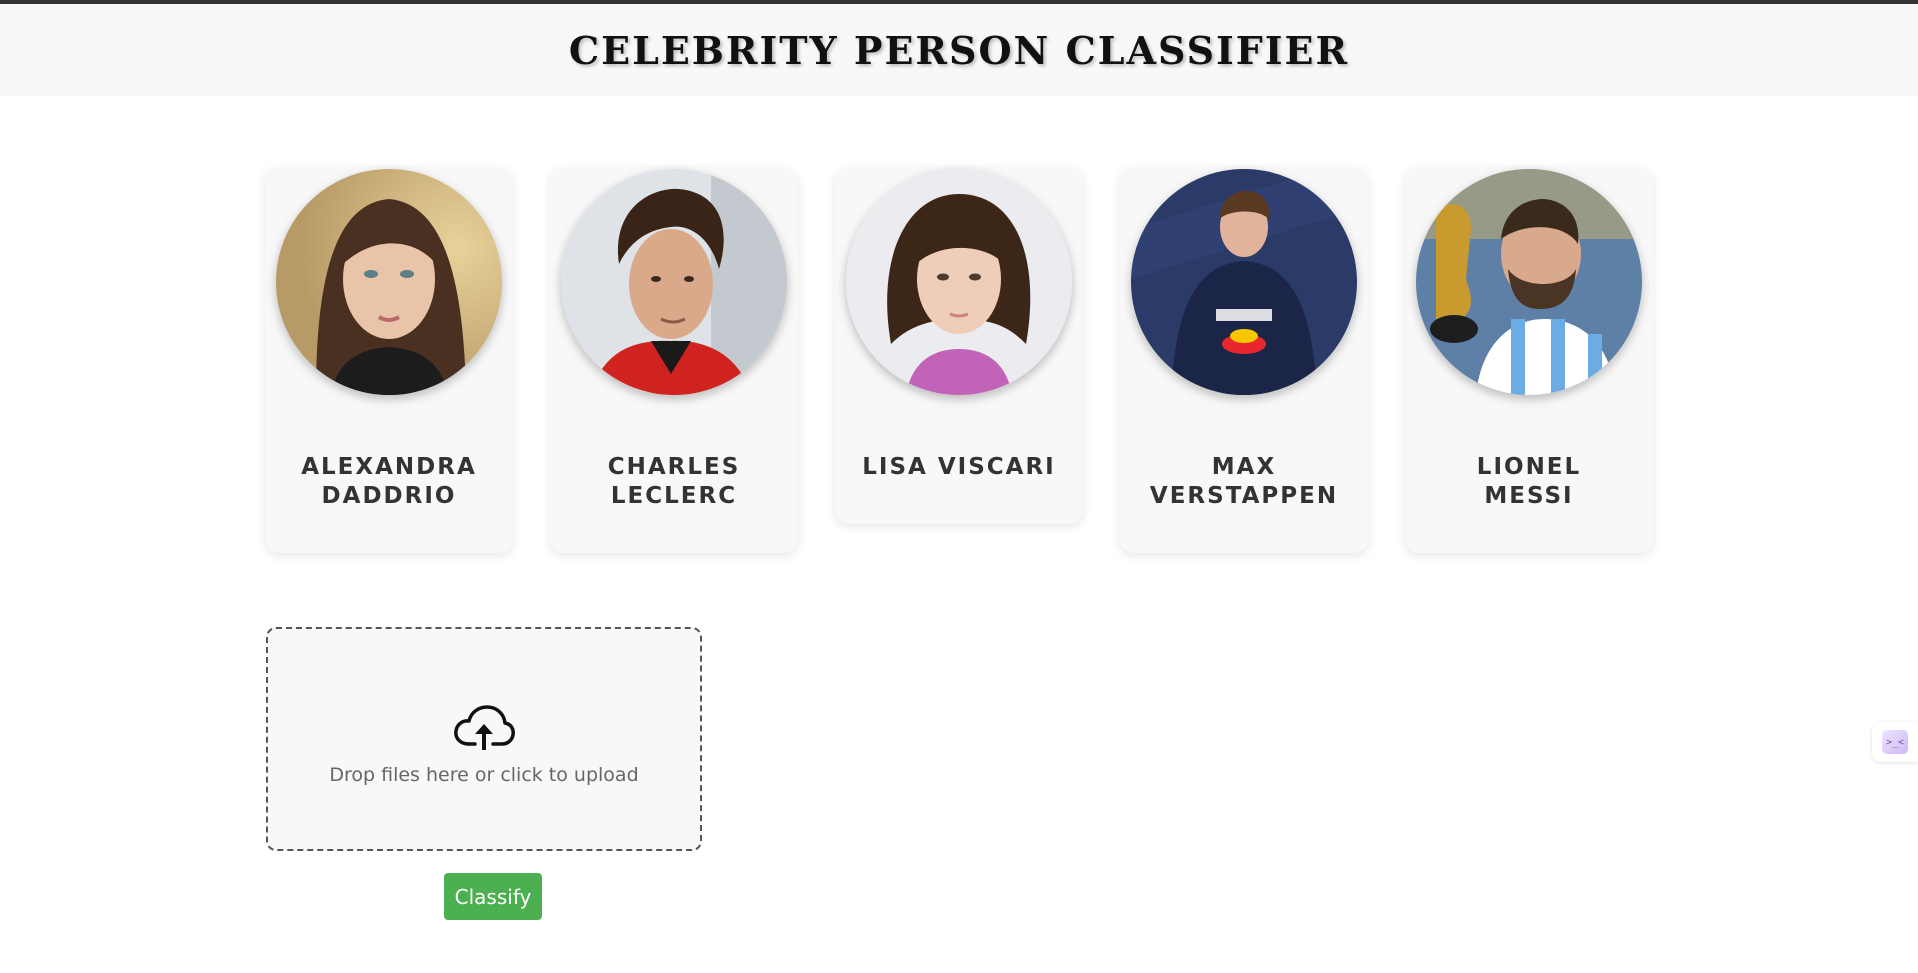 This screenshot has width=1918, height=973. Describe the element at coordinates (959, 467) in the screenshot. I see `celebrity-name: LISA VISCARI` at that location.